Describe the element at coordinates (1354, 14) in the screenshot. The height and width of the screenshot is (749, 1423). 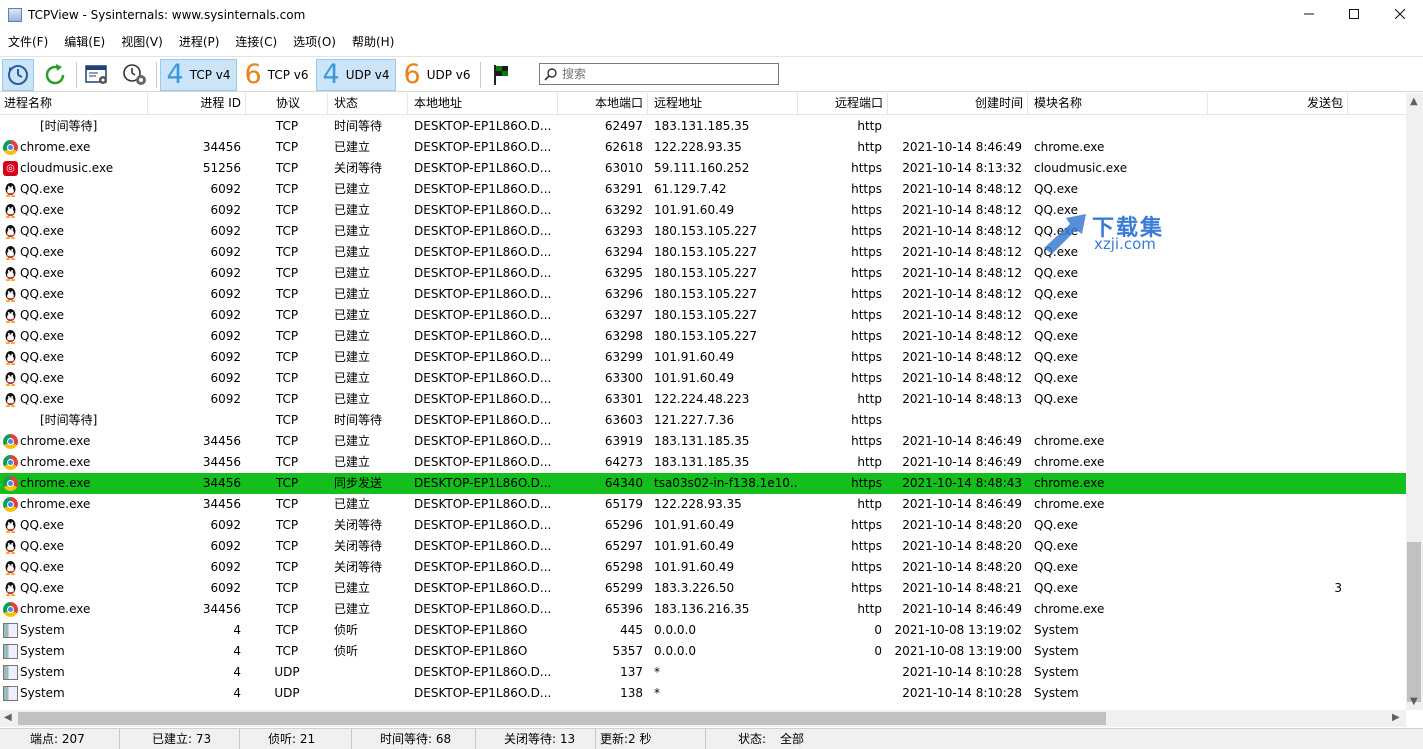
I see `maximize-button` at that location.